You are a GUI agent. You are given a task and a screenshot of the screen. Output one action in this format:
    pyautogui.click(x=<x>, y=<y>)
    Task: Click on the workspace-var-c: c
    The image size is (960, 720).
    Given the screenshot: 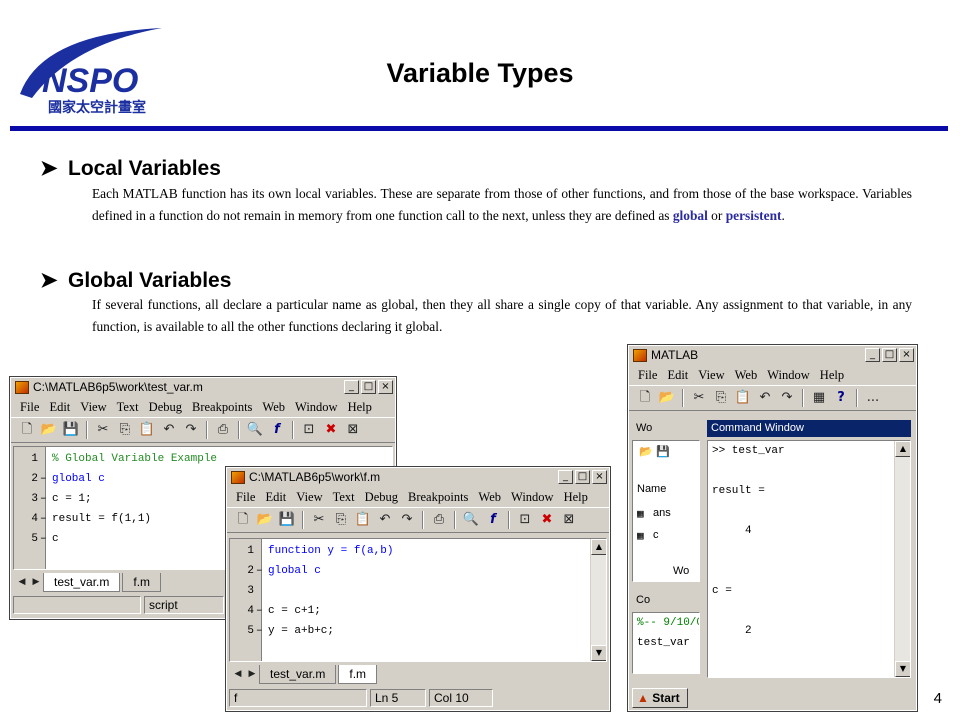 What is the action you would take?
    pyautogui.click(x=656, y=535)
    